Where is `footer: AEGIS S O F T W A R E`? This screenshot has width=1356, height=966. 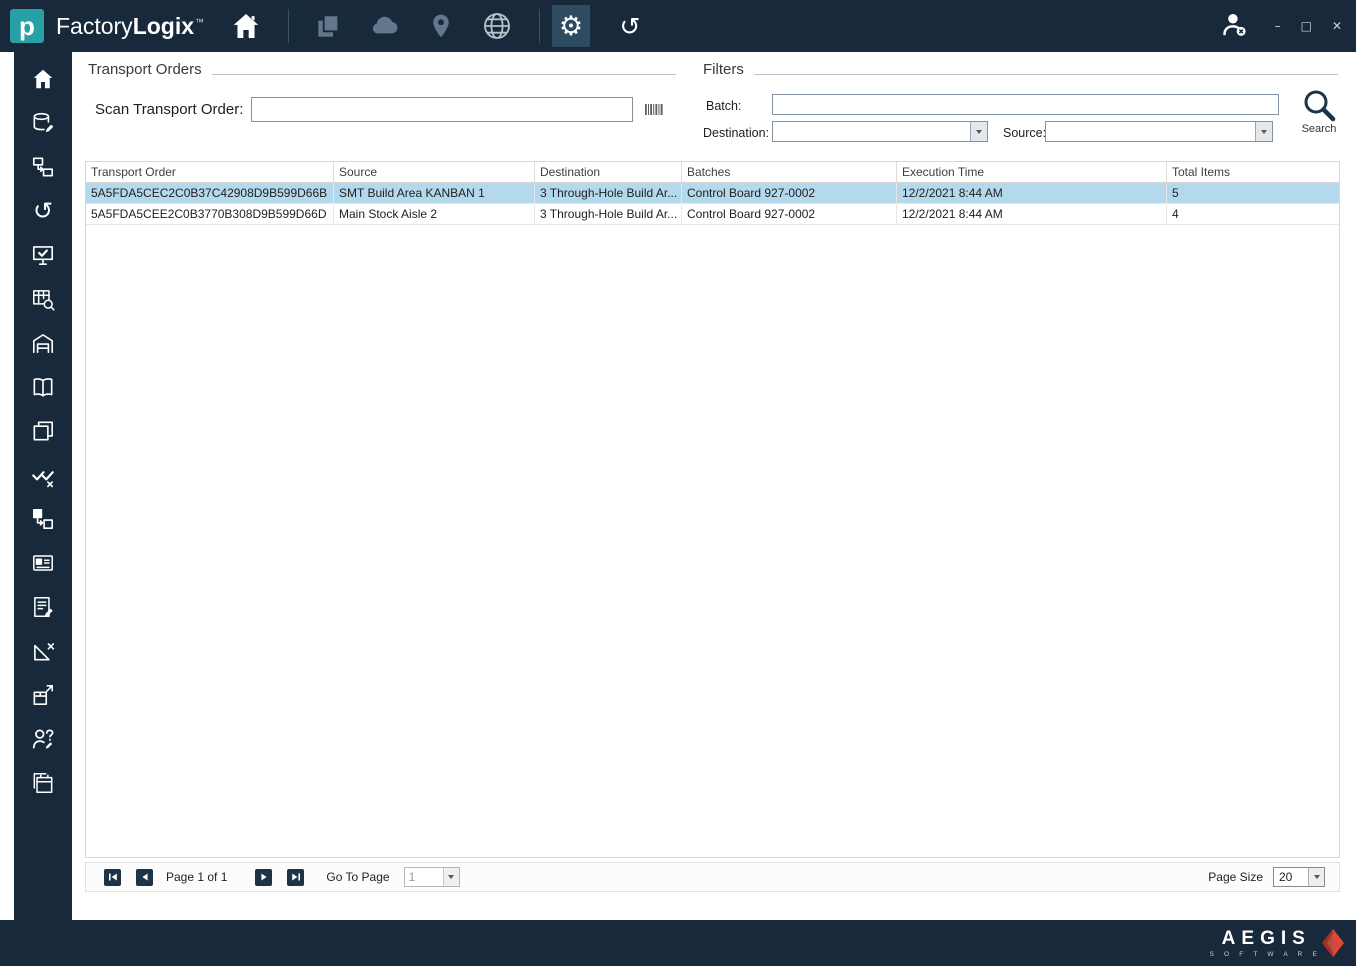 footer: AEGIS S O F T W A R E is located at coordinates (678, 943).